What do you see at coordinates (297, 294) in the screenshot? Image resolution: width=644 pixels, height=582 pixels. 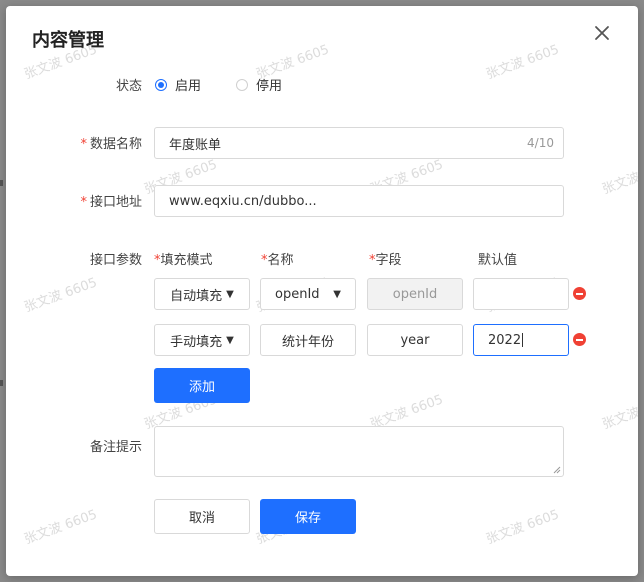 I see `select-value: openId` at bounding box center [297, 294].